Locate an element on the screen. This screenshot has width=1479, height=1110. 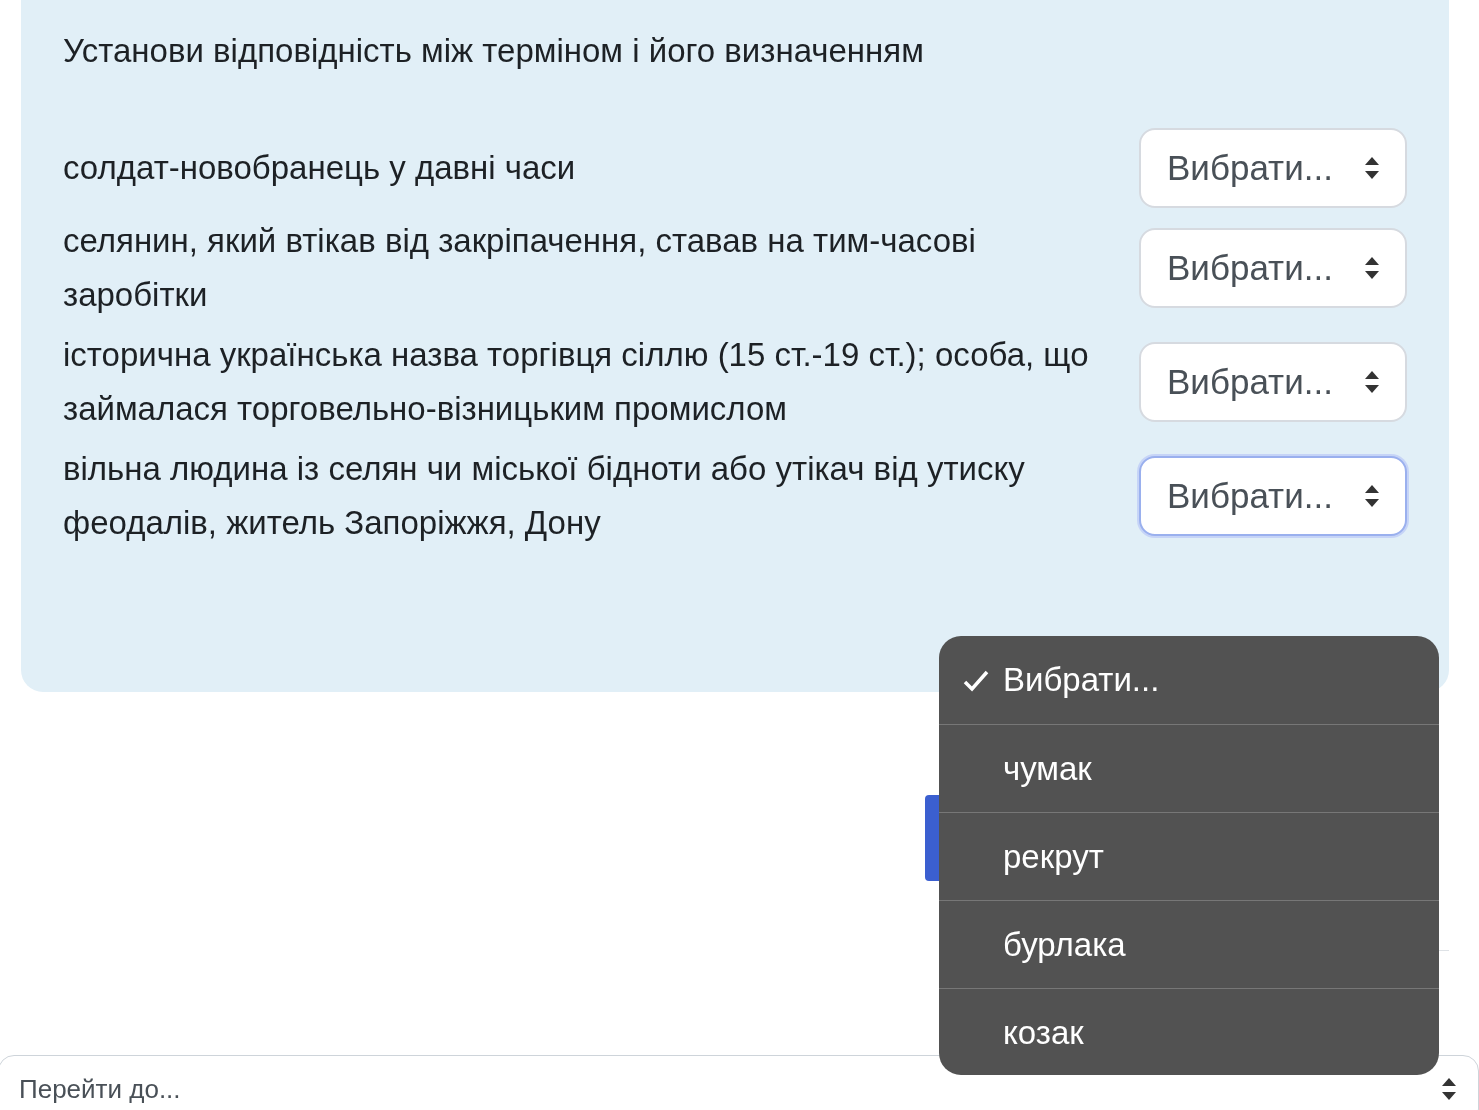
question-prompt: Установи відповідність між терміном і його визначенням is located at coordinates (493, 51).